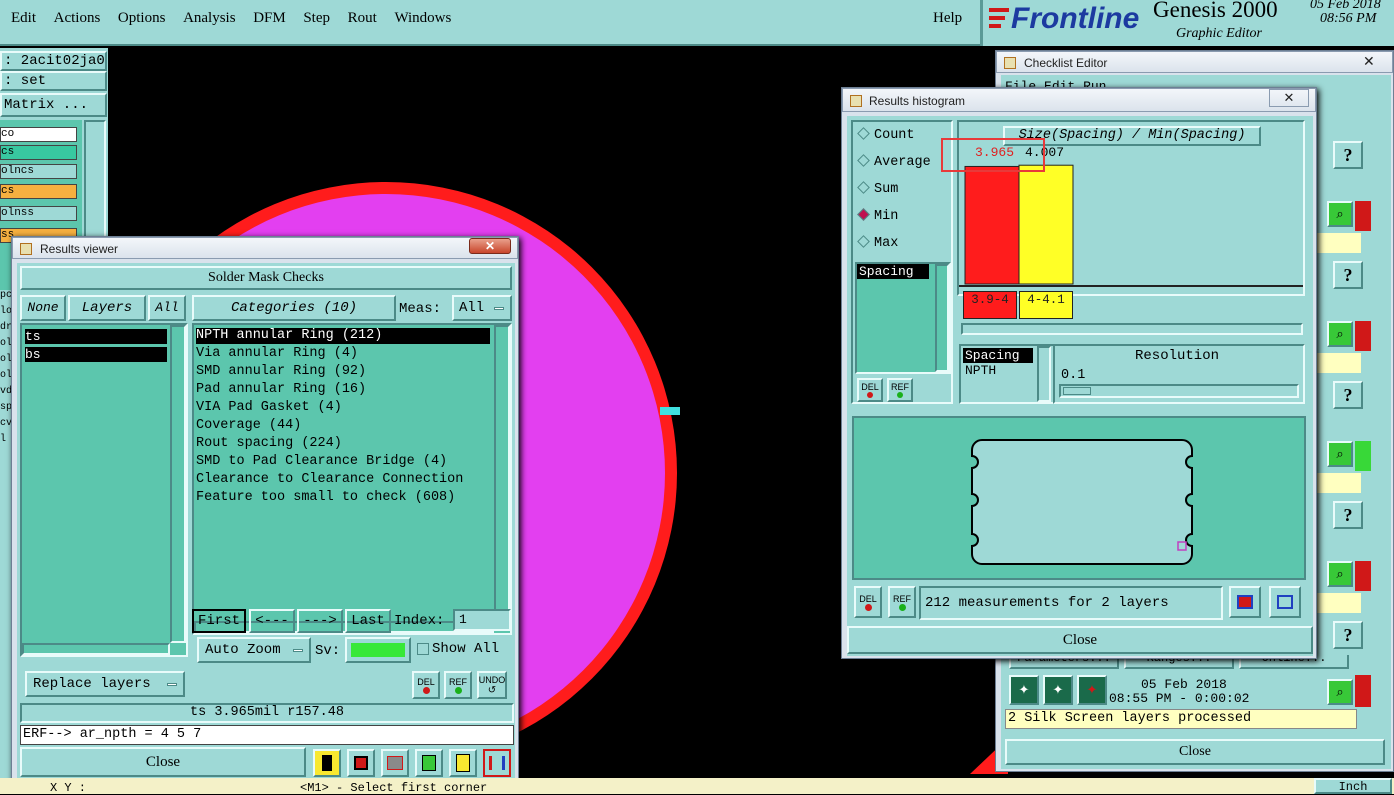 The width and height of the screenshot is (1394, 795). I want to click on zoom-dropdown: Auto Zoom, so click(254, 650).